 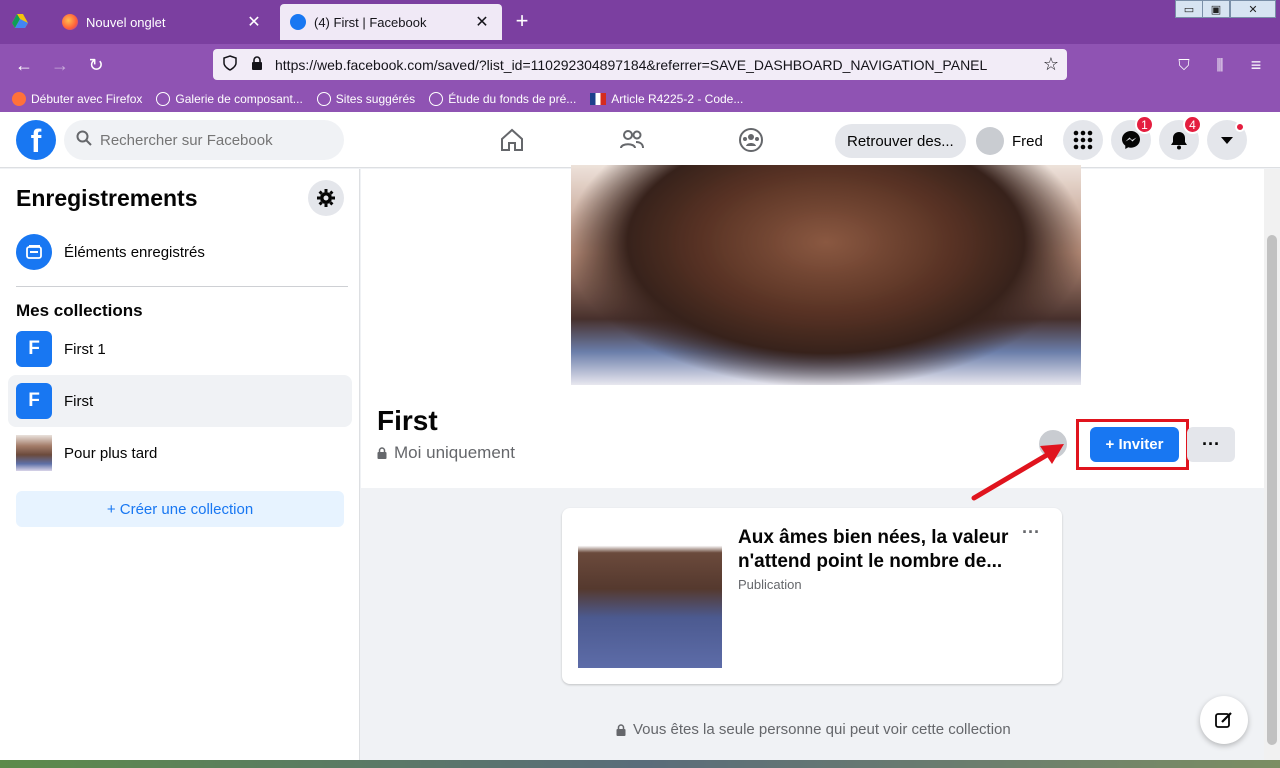 I want to click on highlight-box, so click(x=1132, y=444).